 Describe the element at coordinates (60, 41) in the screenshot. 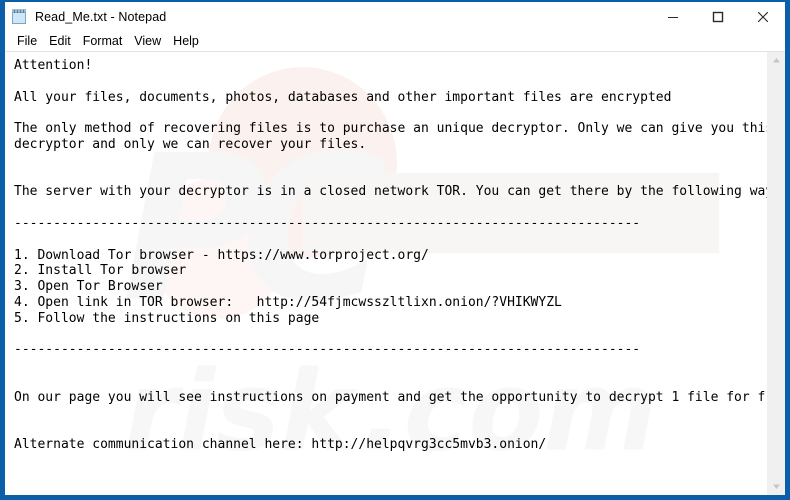

I see `menu-item-edit: Edit` at that location.